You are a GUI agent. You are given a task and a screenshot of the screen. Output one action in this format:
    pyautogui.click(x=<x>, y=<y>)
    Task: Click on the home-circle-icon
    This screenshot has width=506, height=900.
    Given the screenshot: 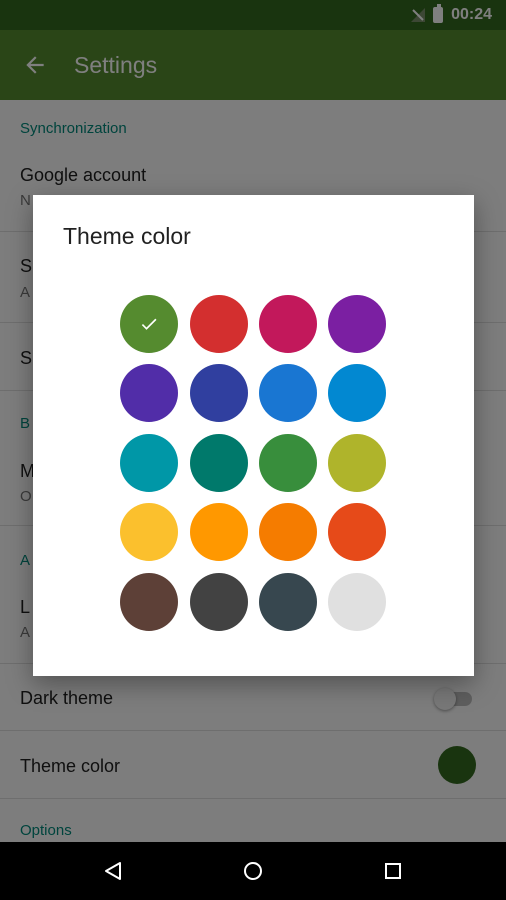 What is the action you would take?
    pyautogui.click(x=253, y=871)
    